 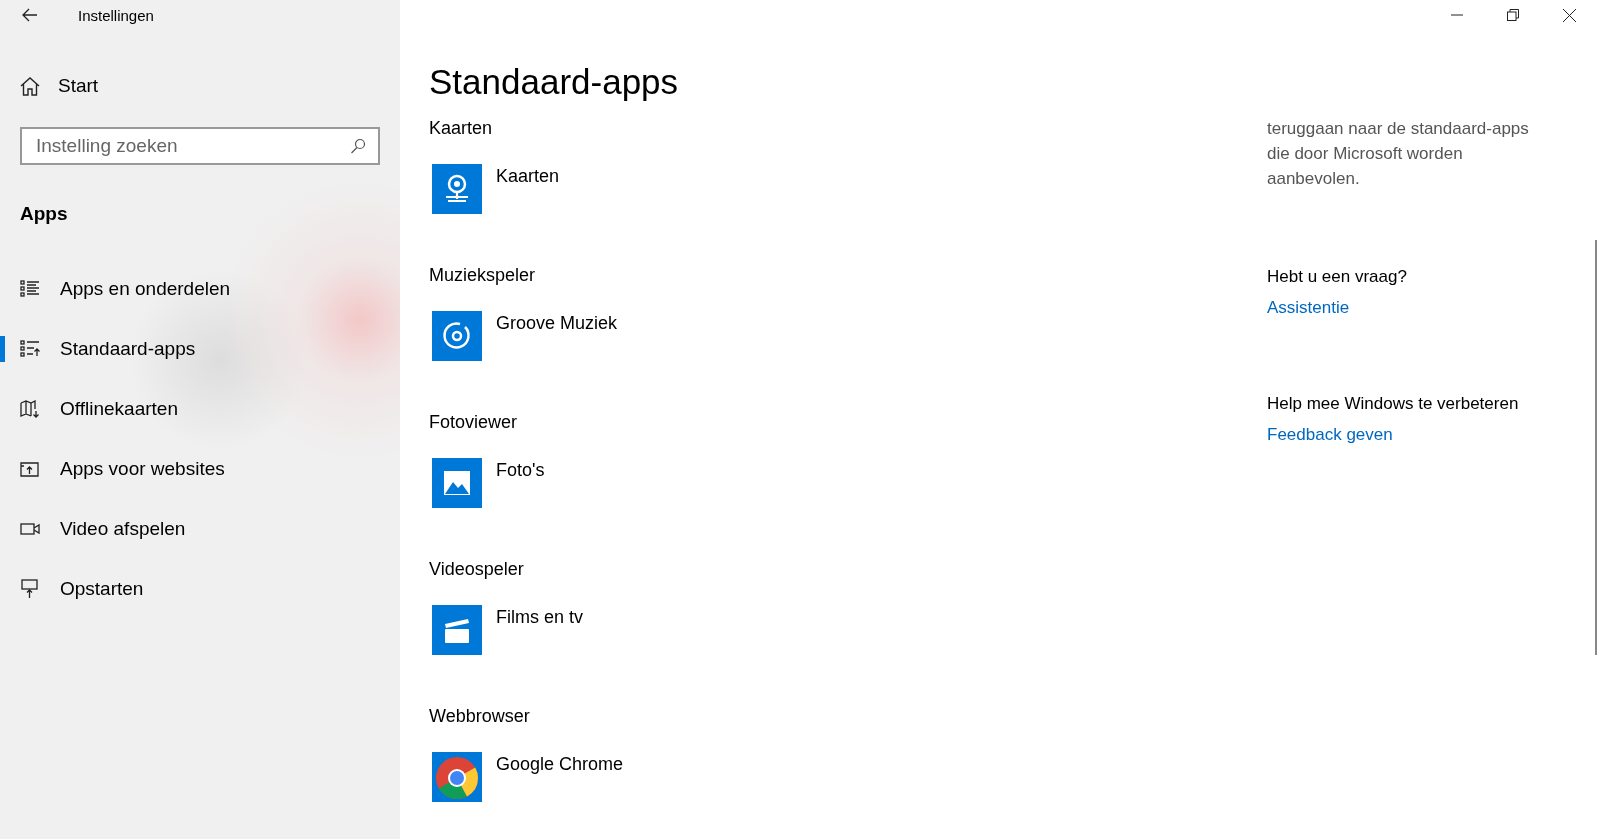 I want to click on default-app-button: Groove Muziek, so click(x=849, y=336).